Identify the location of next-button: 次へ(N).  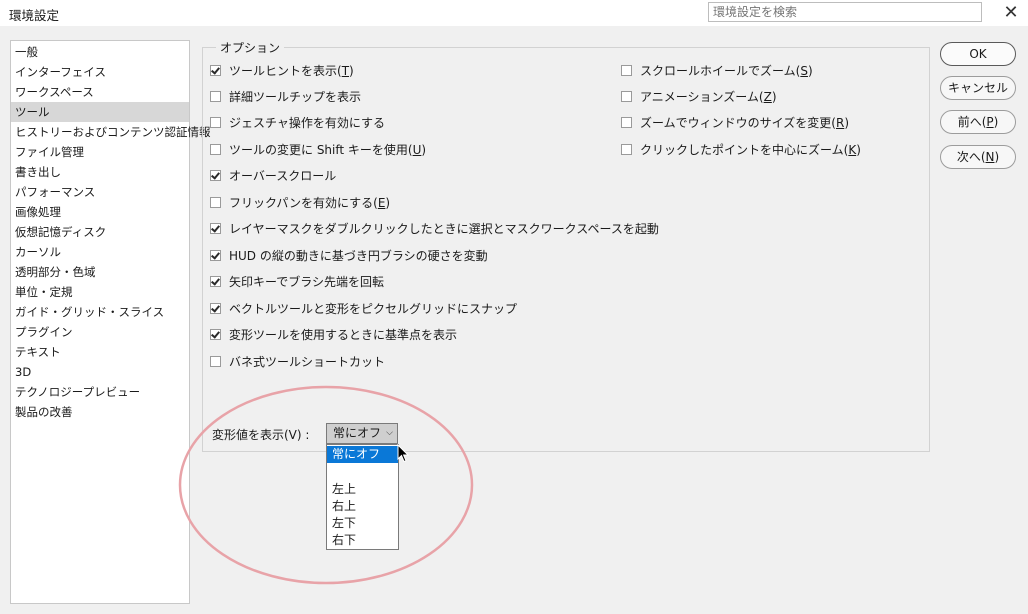
(978, 157).